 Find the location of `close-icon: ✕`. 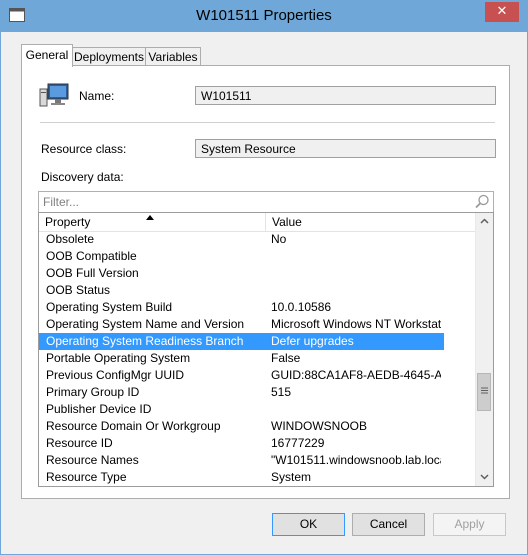

close-icon: ✕ is located at coordinates (502, 11).